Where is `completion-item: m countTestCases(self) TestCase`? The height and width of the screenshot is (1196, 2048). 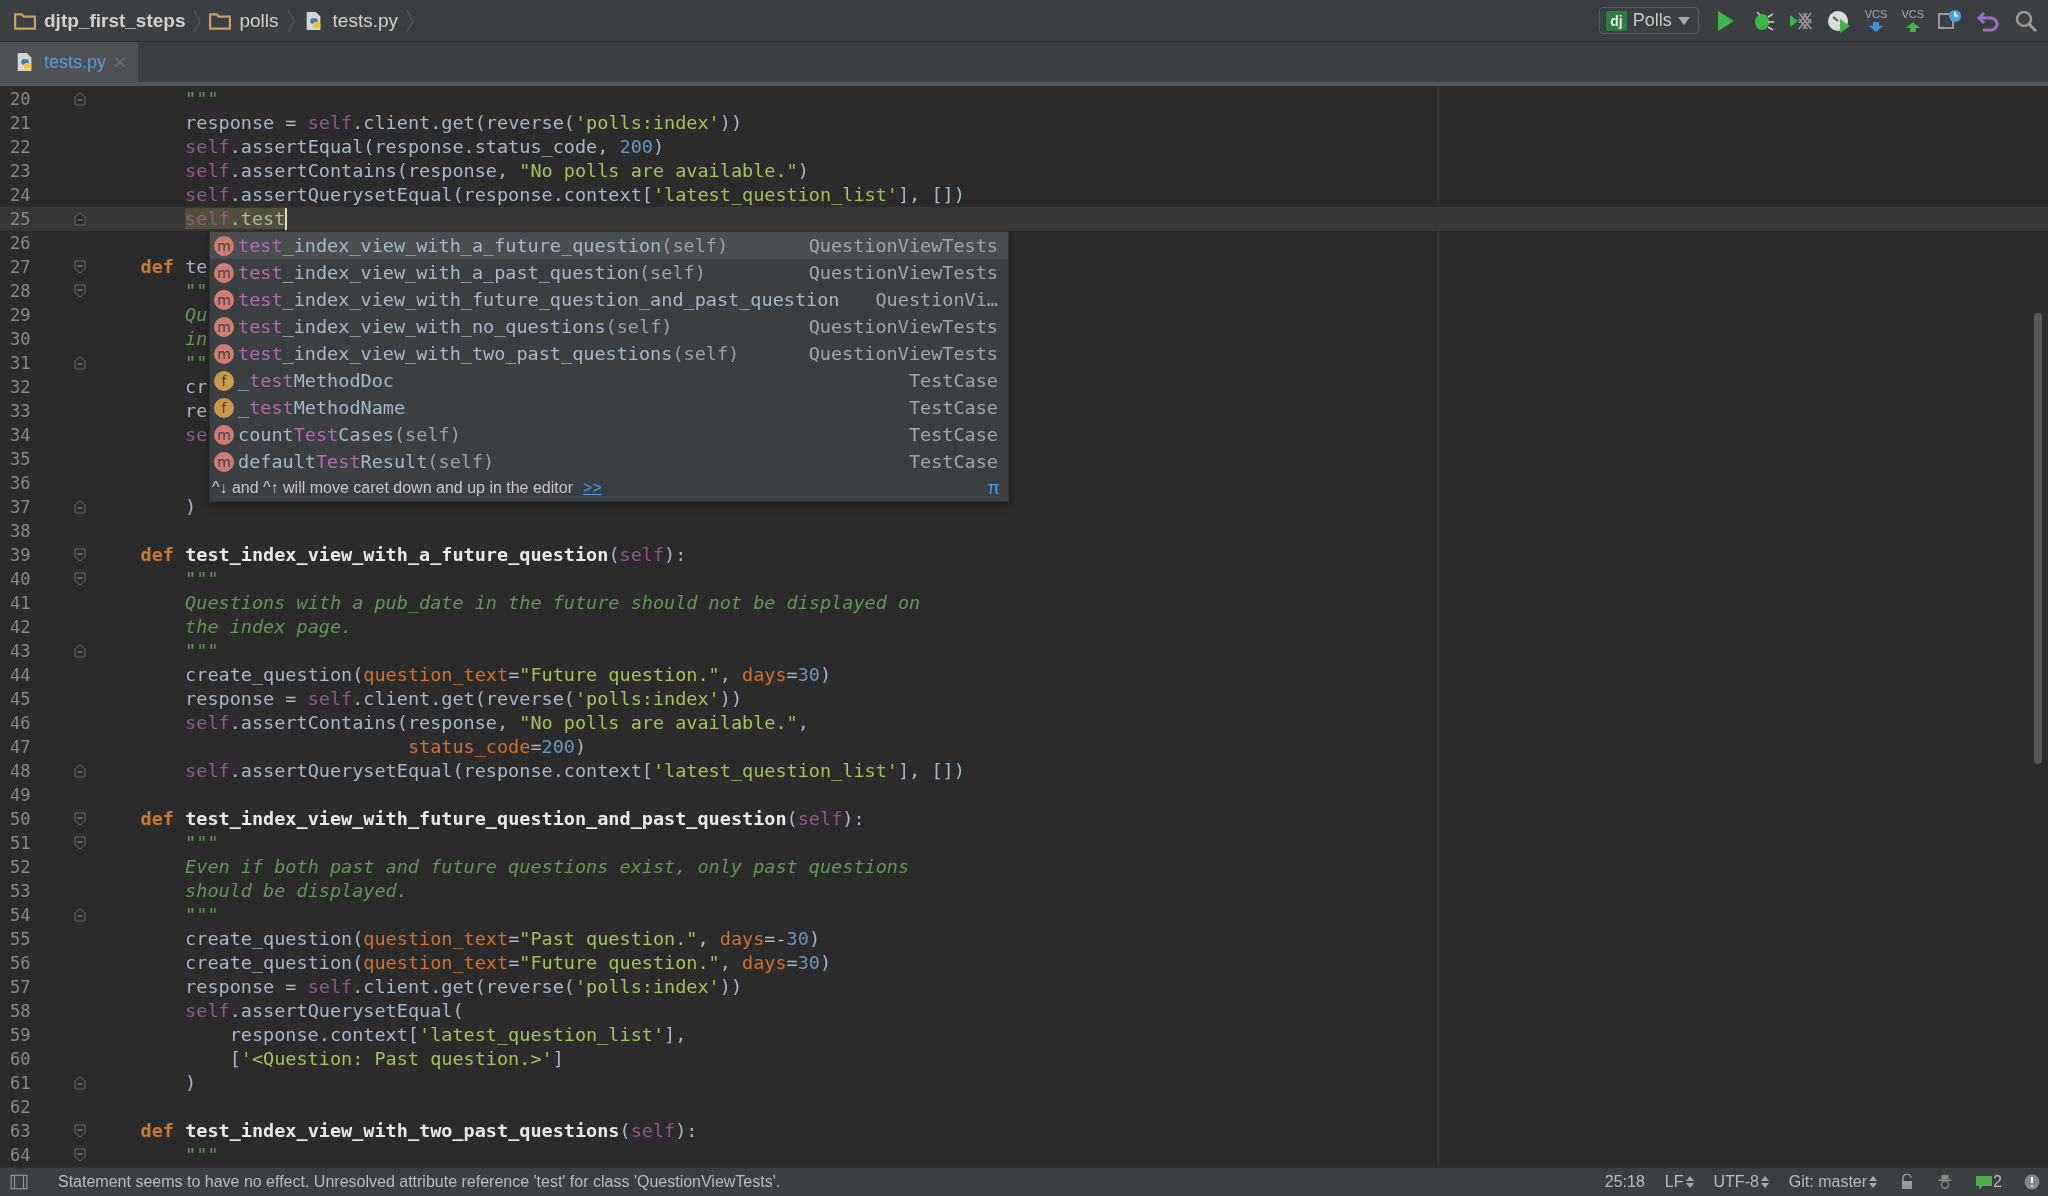
completion-item: m countTestCases(self) TestCase is located at coordinates (609, 434).